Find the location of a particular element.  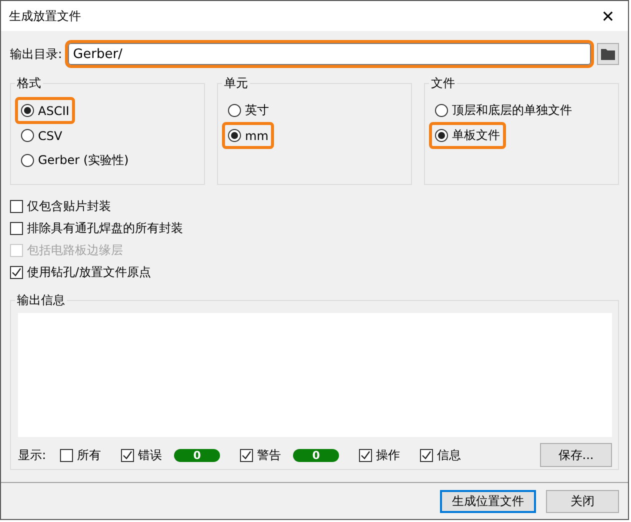

checkbox: 排除具有通孔焊盘的所有封装 is located at coordinates (314, 228).